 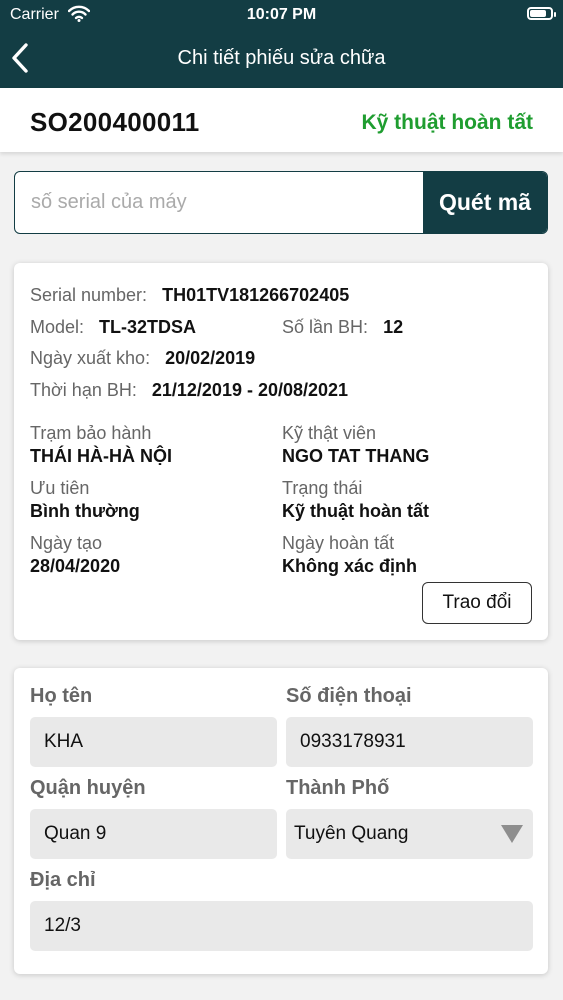 I want to click on ticket-status-badge: Kỹ thuật hoàn tất, so click(x=447, y=122).